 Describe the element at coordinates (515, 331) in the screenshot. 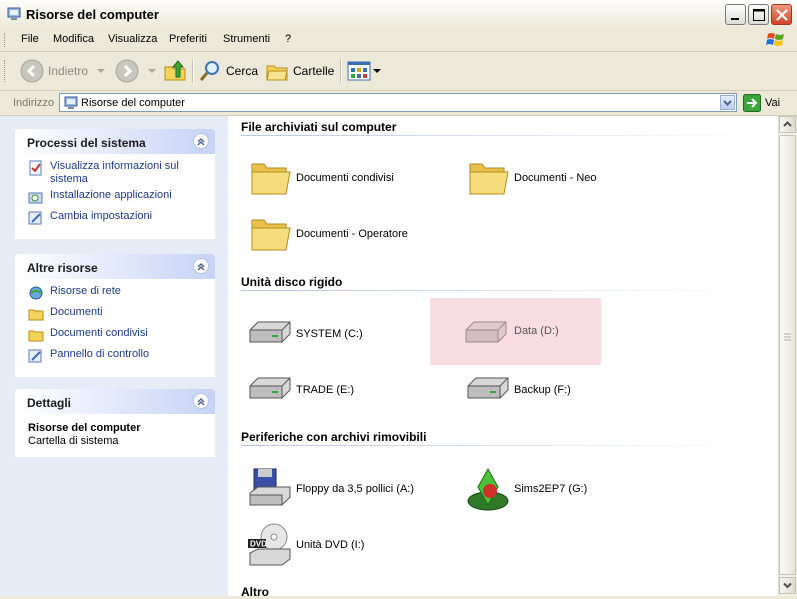

I see `drive-d: Data (D:)` at that location.